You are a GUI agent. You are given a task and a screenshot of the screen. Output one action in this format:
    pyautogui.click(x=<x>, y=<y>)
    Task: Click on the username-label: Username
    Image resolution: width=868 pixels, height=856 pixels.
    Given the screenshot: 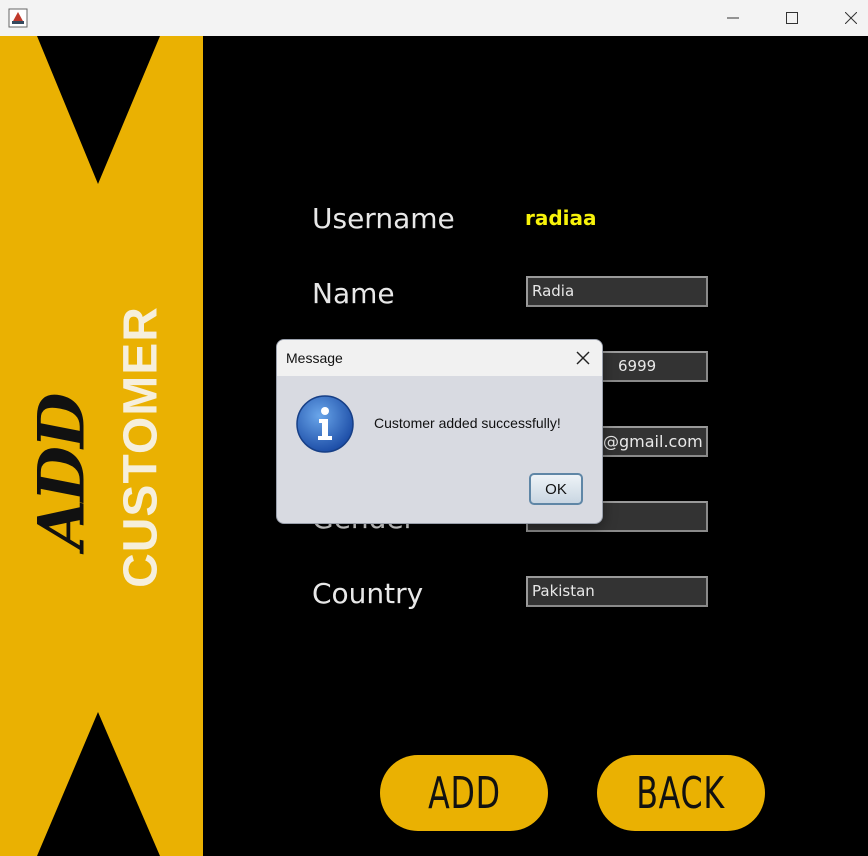 What is the action you would take?
    pyautogui.click(x=383, y=218)
    